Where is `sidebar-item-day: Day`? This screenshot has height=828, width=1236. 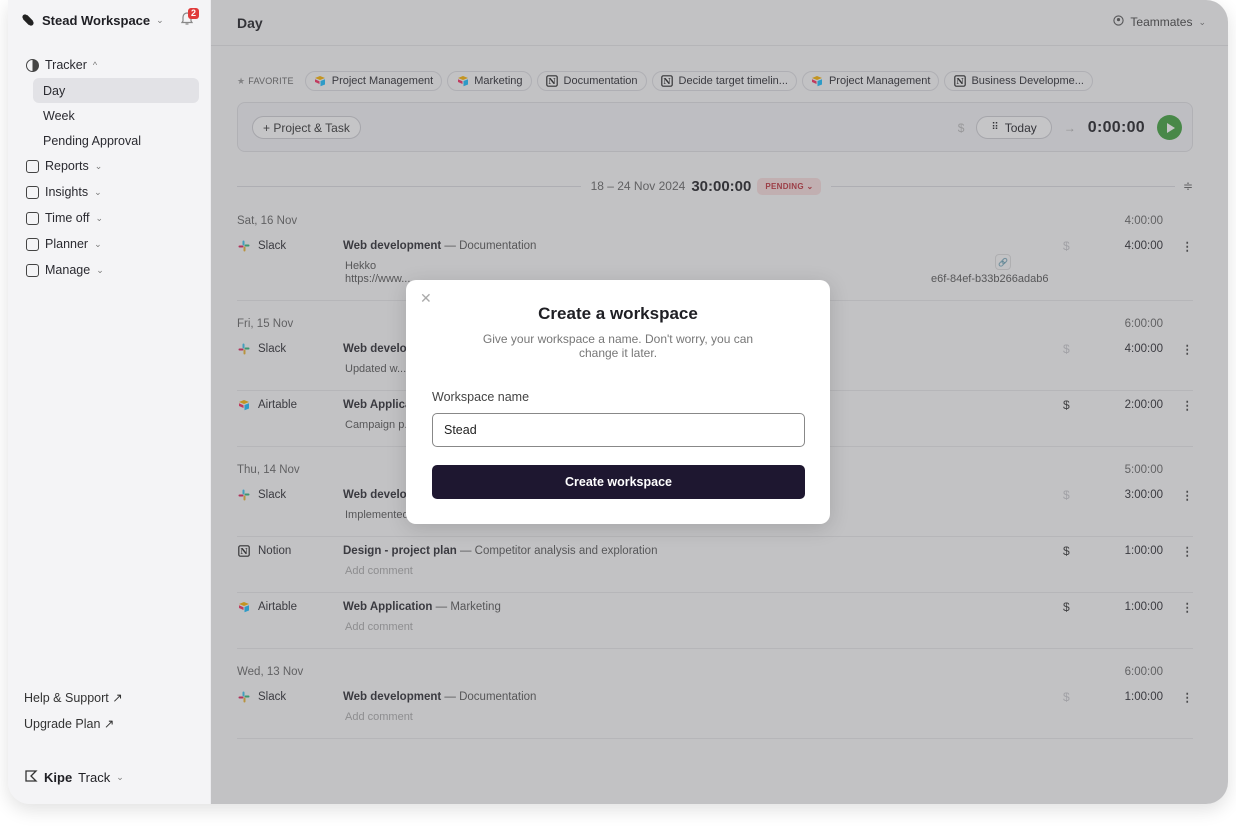 sidebar-item-day: Day is located at coordinates (116, 90).